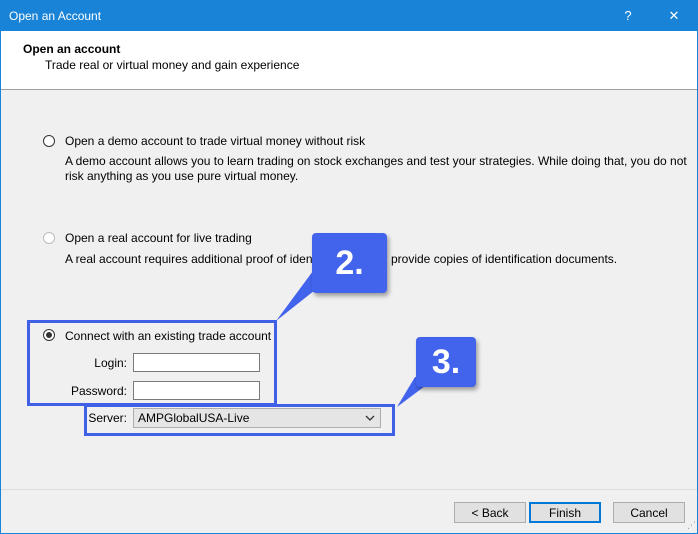  Describe the element at coordinates (49, 141) in the screenshot. I see `demo-account-radio` at that location.